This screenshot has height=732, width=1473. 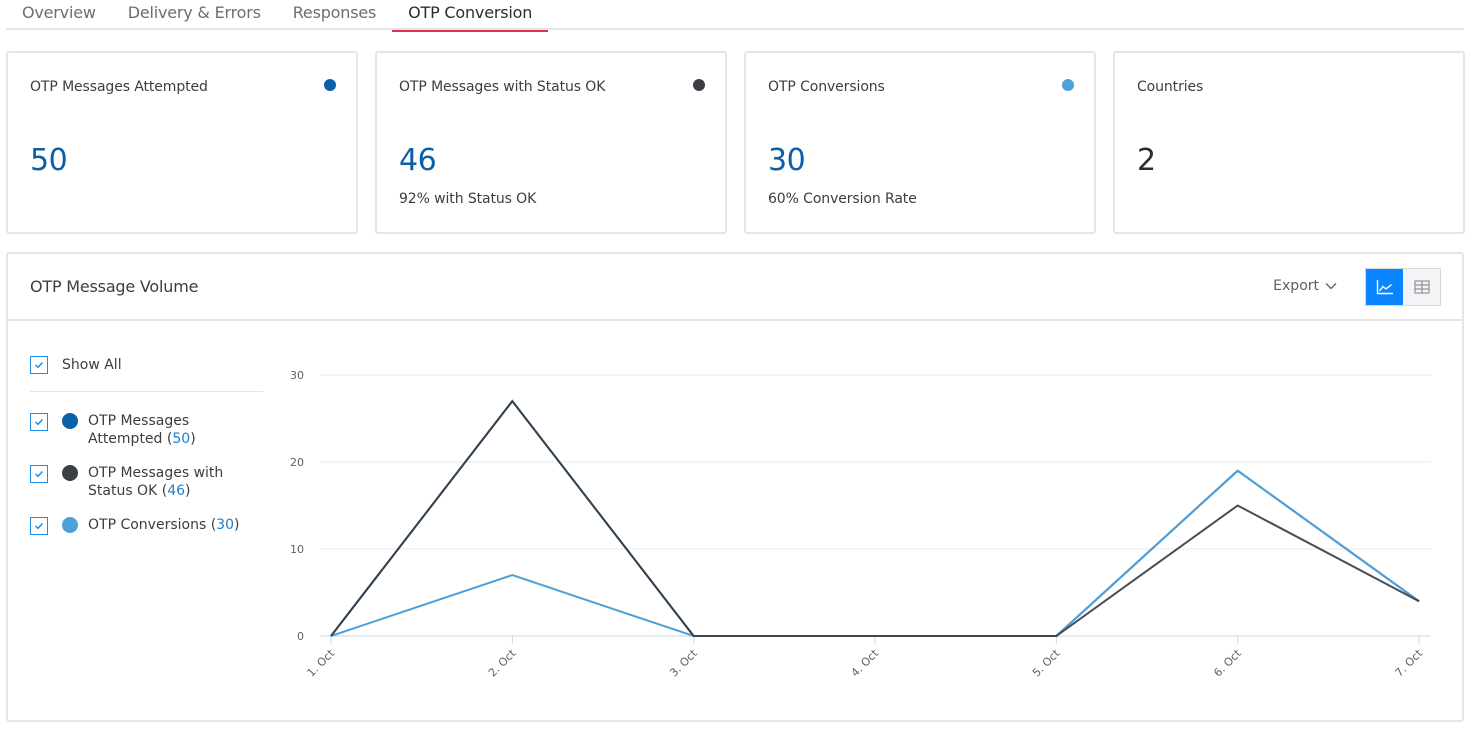 What do you see at coordinates (842, 199) in the screenshot?
I see `card-subtext: 60% Conversion Rate` at bounding box center [842, 199].